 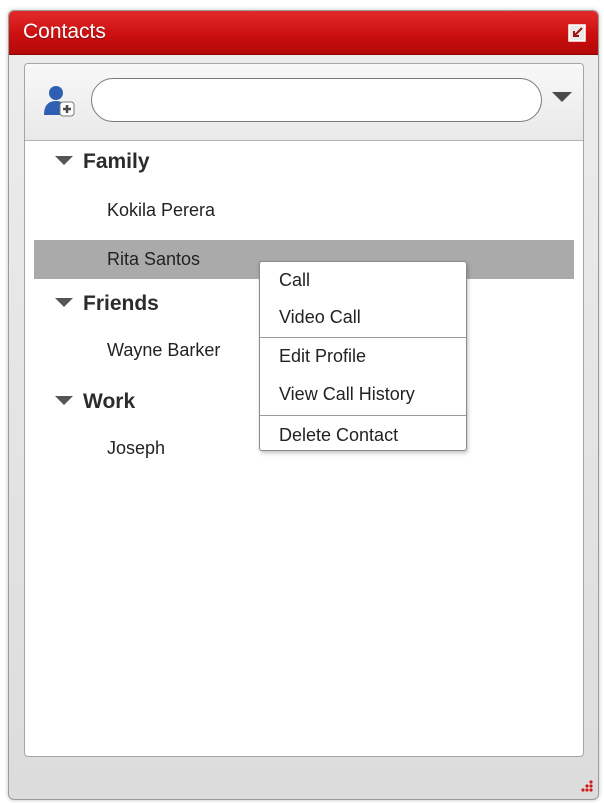 What do you see at coordinates (320, 317) in the screenshot?
I see `menu-item-video-call: Video Call` at bounding box center [320, 317].